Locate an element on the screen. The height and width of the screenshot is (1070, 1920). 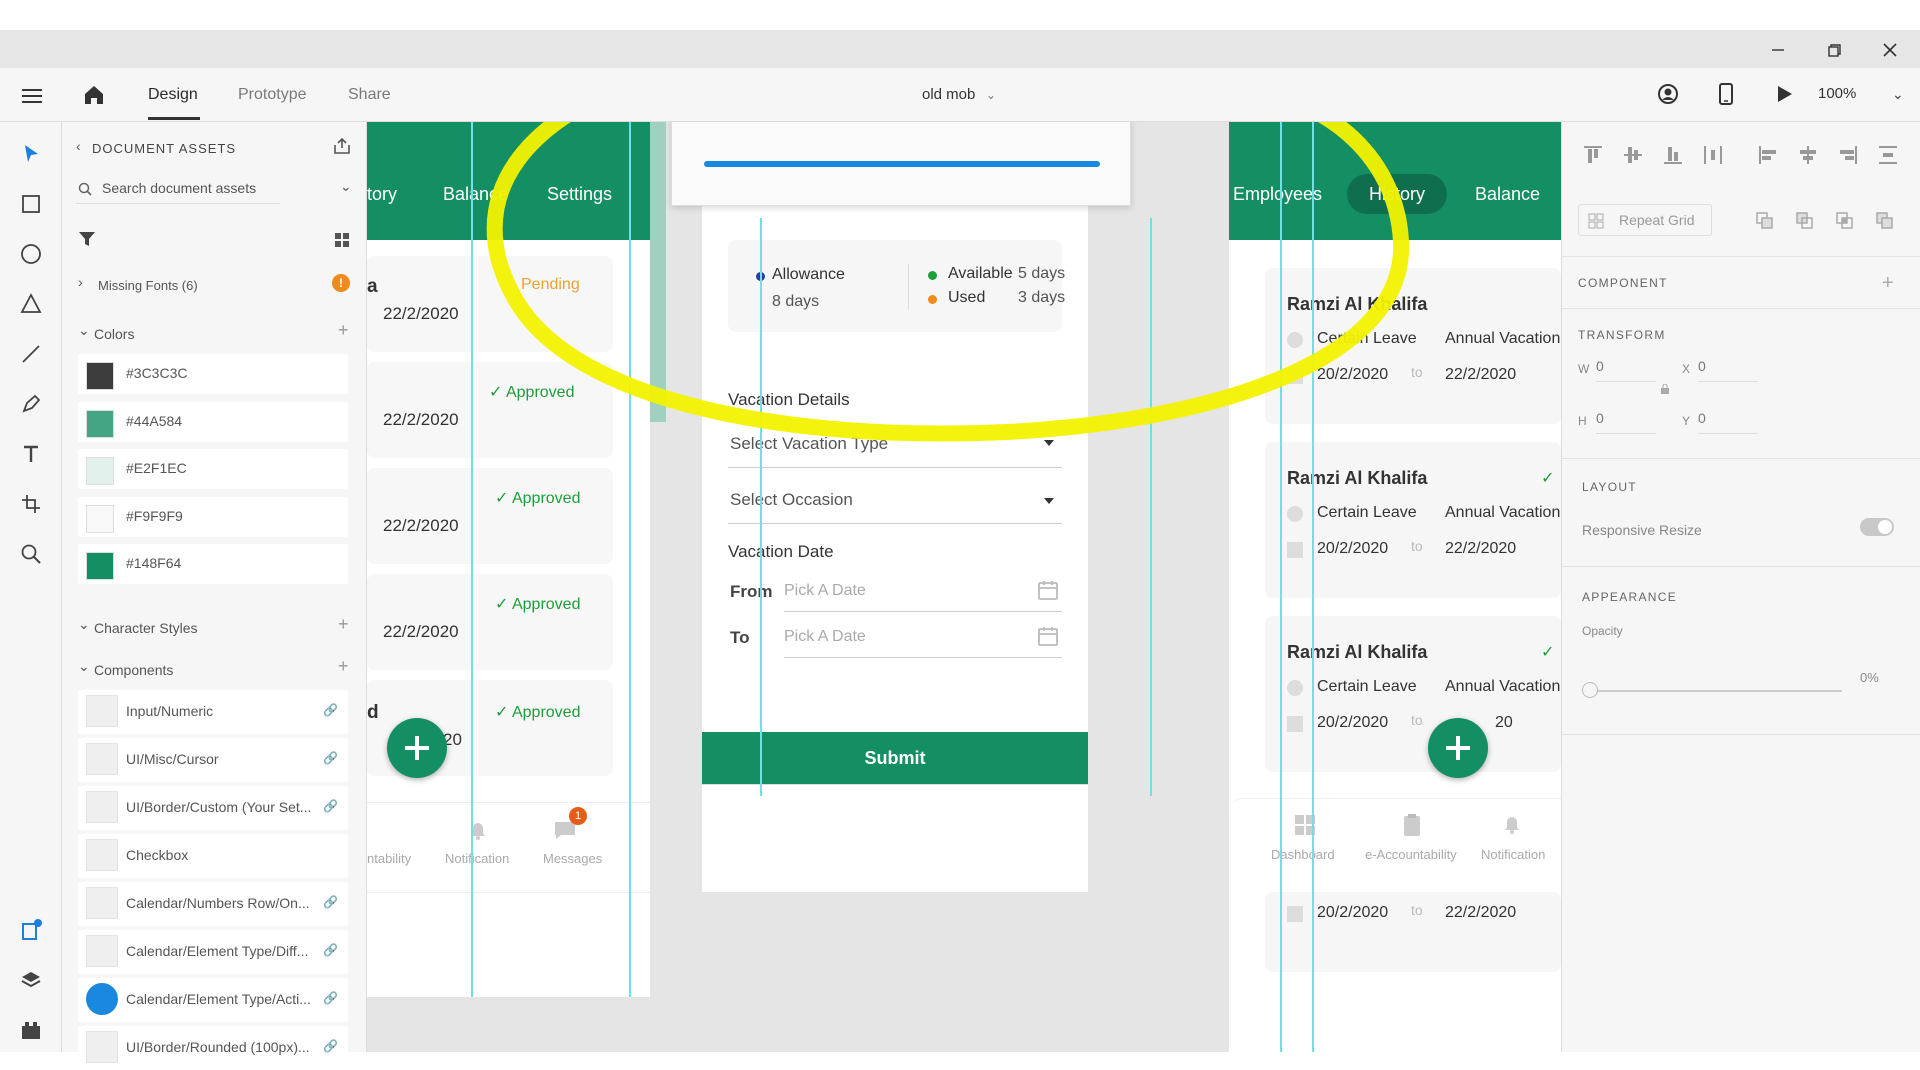
nav-accountability: ntability is located at coordinates (389, 858).